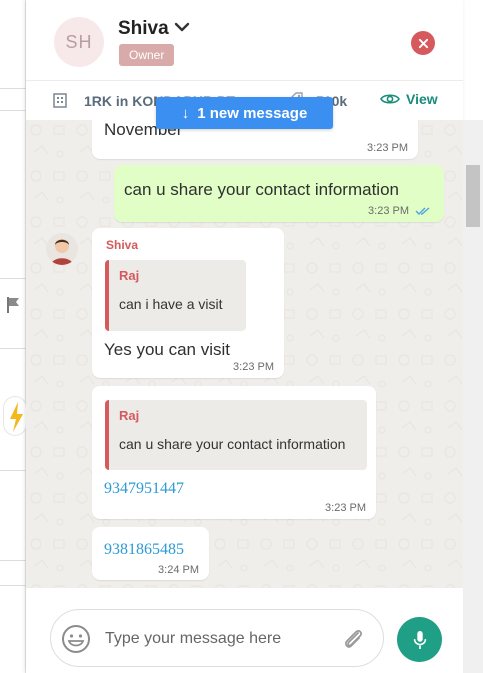 The image size is (483, 673). Describe the element at coordinates (182, 27) in the screenshot. I see `chevron-down-icon` at that location.